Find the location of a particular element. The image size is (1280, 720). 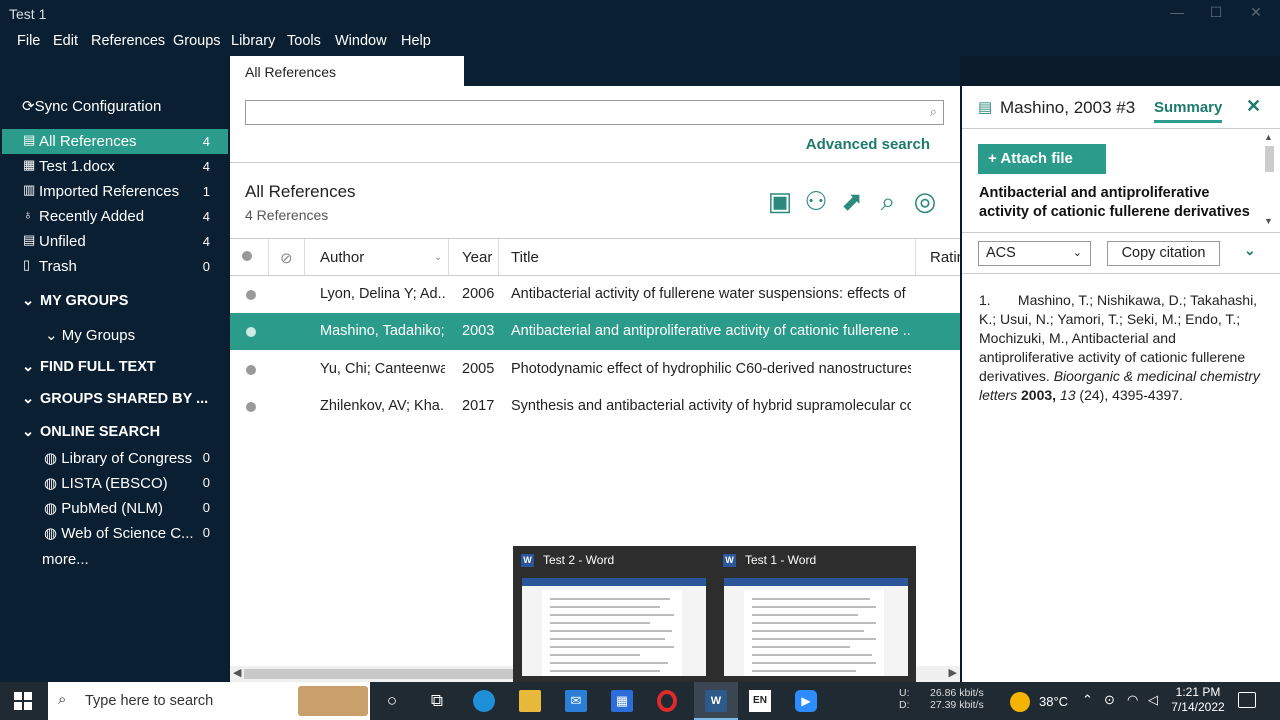

sidebar-item-test-docx: ▦ Test 1.docx 4 is located at coordinates (115, 166).